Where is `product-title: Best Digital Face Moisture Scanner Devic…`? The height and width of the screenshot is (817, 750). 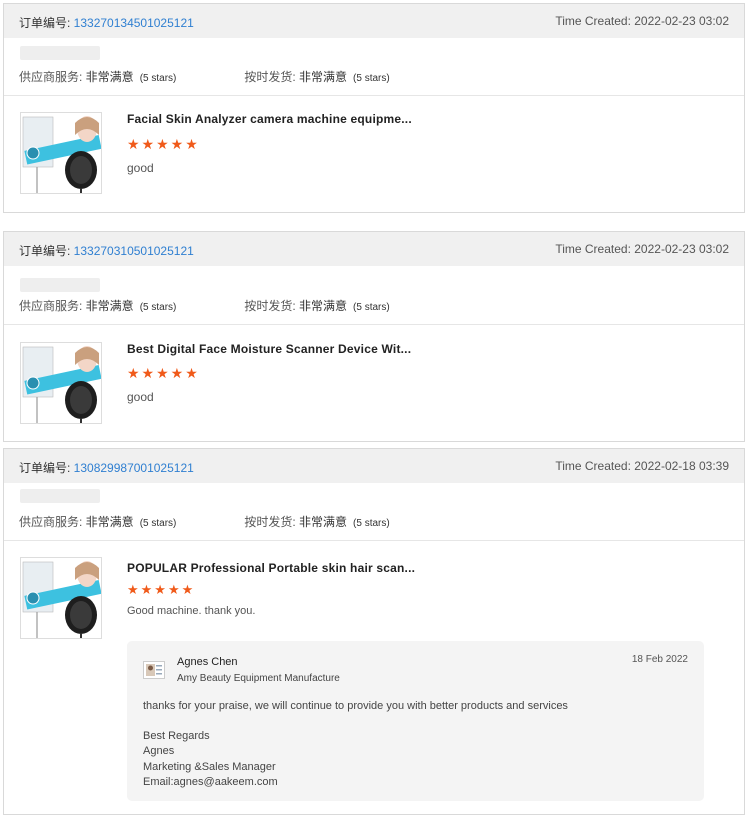 product-title: Best Digital Face Moisture Scanner Devic… is located at coordinates (269, 349).